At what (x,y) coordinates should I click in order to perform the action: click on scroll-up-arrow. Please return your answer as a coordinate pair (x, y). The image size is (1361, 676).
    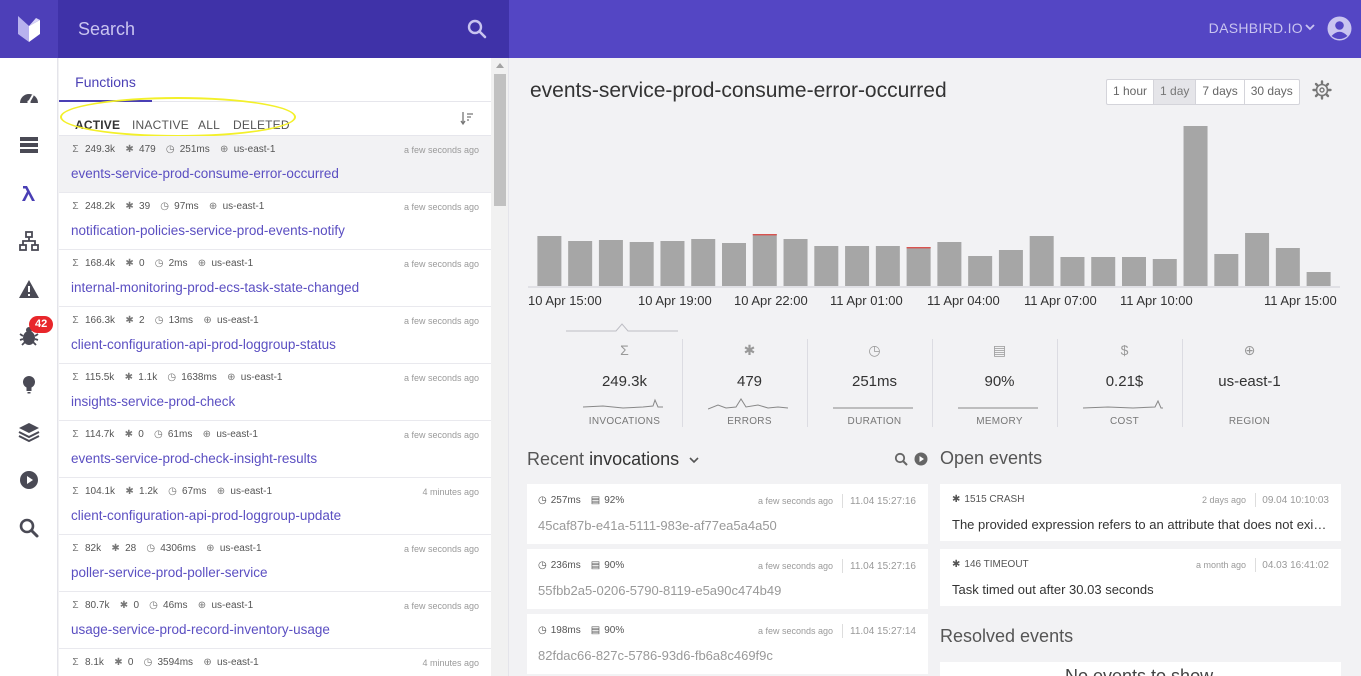
    Looking at the image, I should click on (500, 65).